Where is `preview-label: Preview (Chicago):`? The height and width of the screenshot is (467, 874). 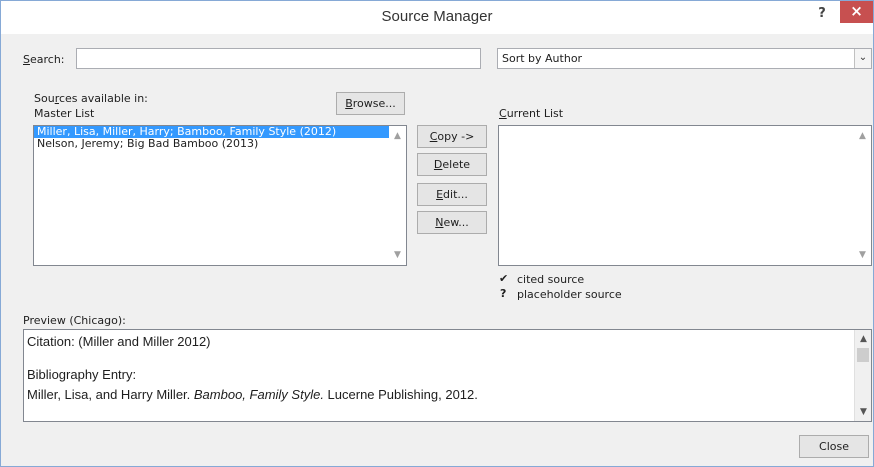 preview-label: Preview (Chicago): is located at coordinates (74, 320).